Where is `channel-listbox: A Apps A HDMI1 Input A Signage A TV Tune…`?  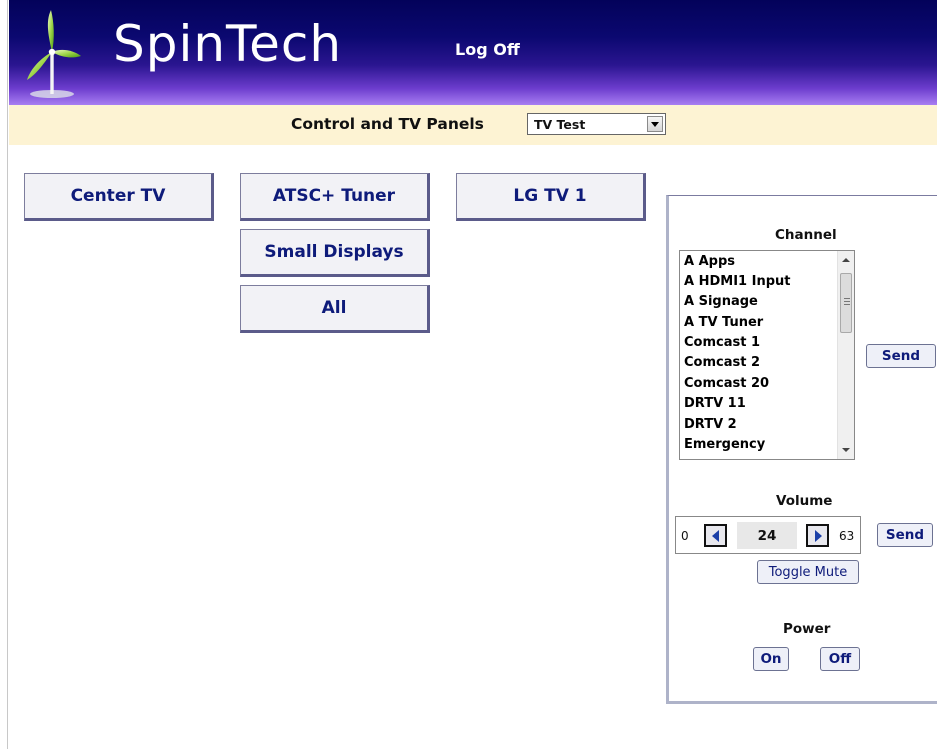
channel-listbox: A Apps A HDMI1 Input A Signage A TV Tune… is located at coordinates (767, 355).